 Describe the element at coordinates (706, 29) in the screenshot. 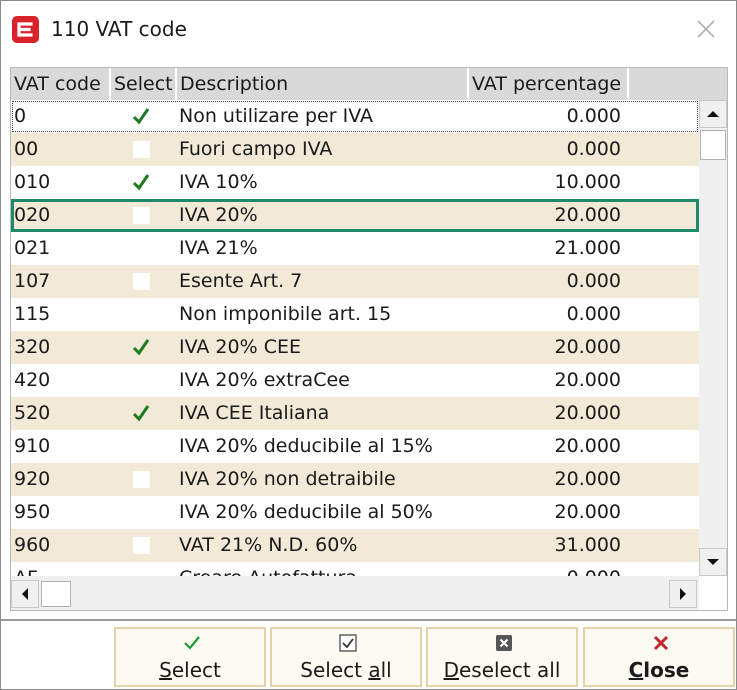

I see `window-close-icon` at that location.